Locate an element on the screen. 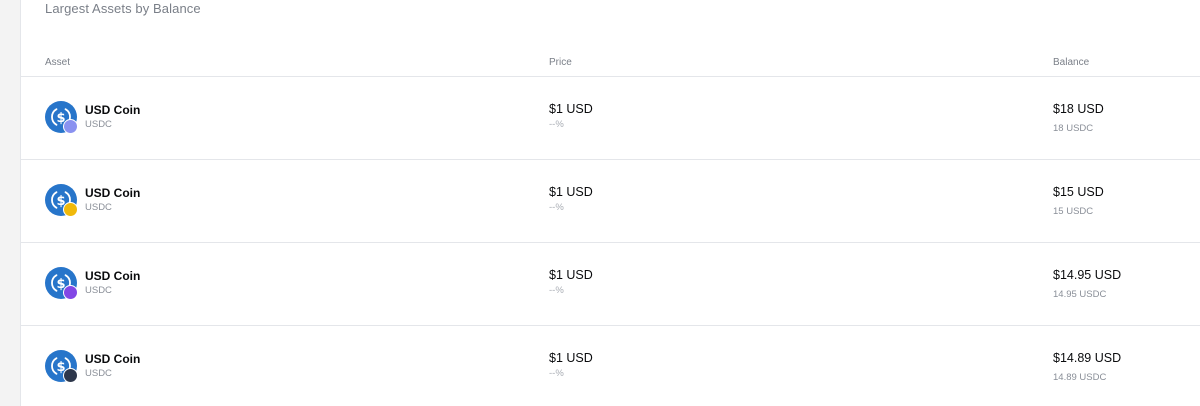 The width and height of the screenshot is (1200, 406). section-title: Largest Assets by Balance is located at coordinates (123, 8).